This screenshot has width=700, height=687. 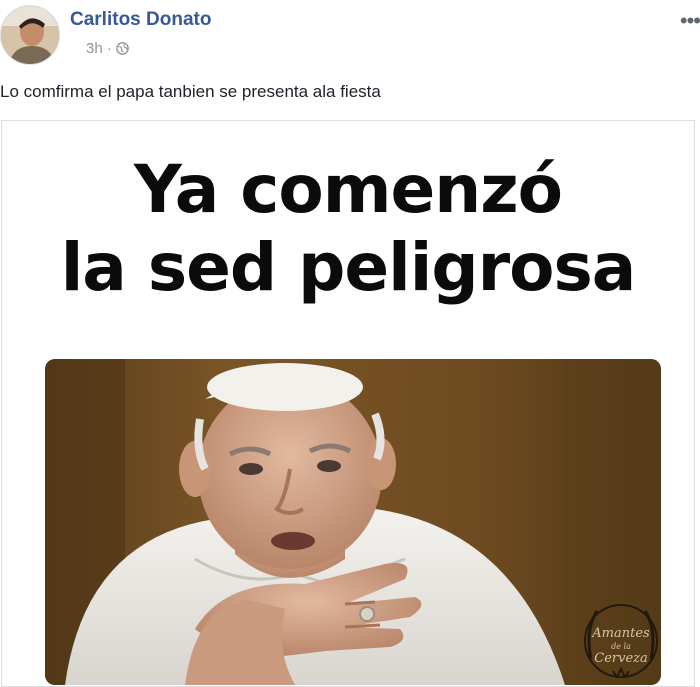 I want to click on svg-text: Cerveza, so click(x=621, y=658).